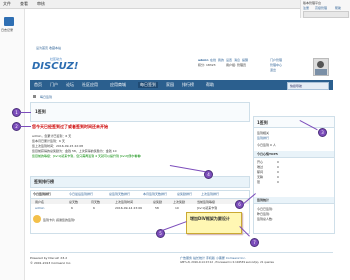 The width and height of the screenshot is (350, 280). What do you see at coordinates (70, 85) in the screenshot?
I see `nav-forum: 论坛` at bounding box center [70, 85].